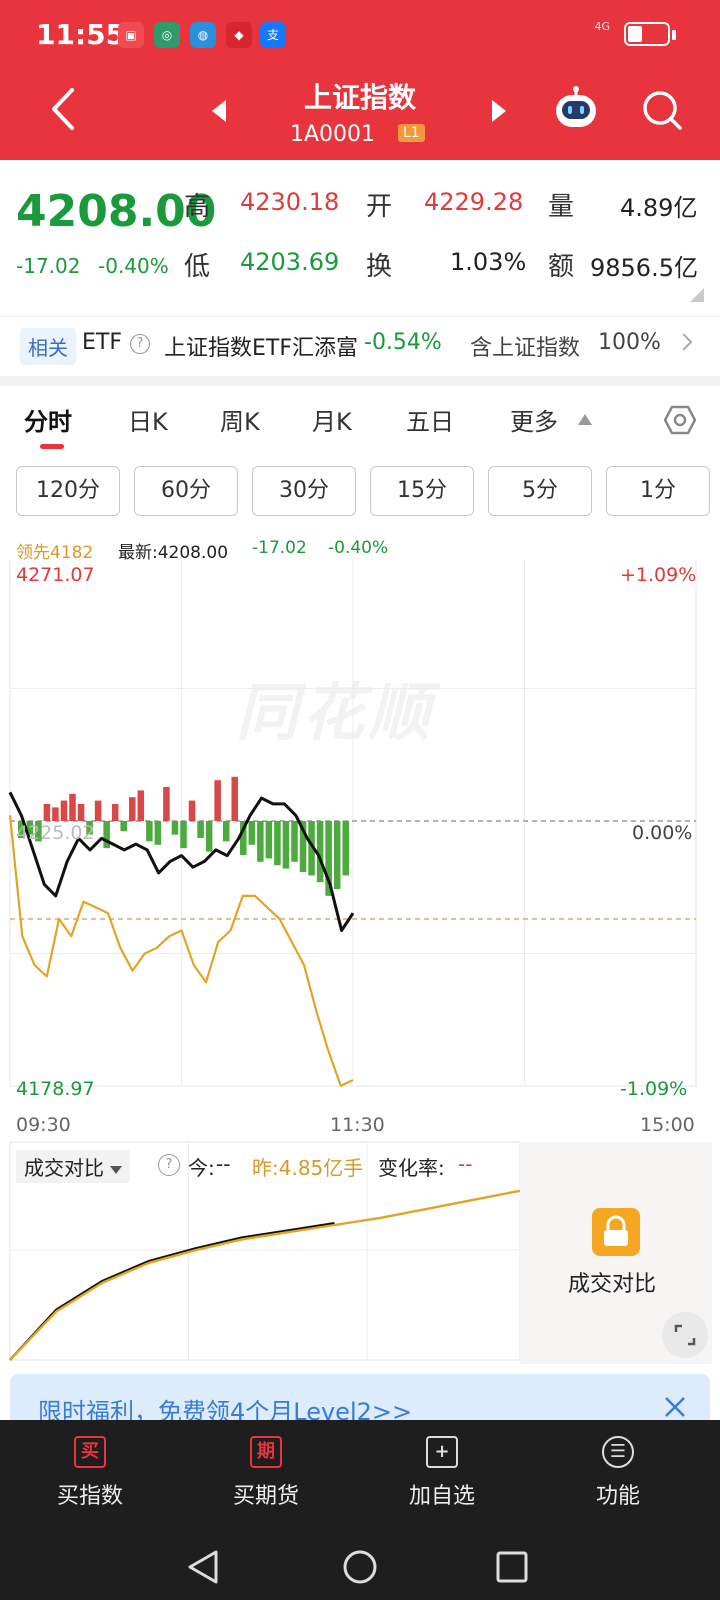 This screenshot has width=720, height=1600. I want to click on system-back-icon, so click(203, 1567).